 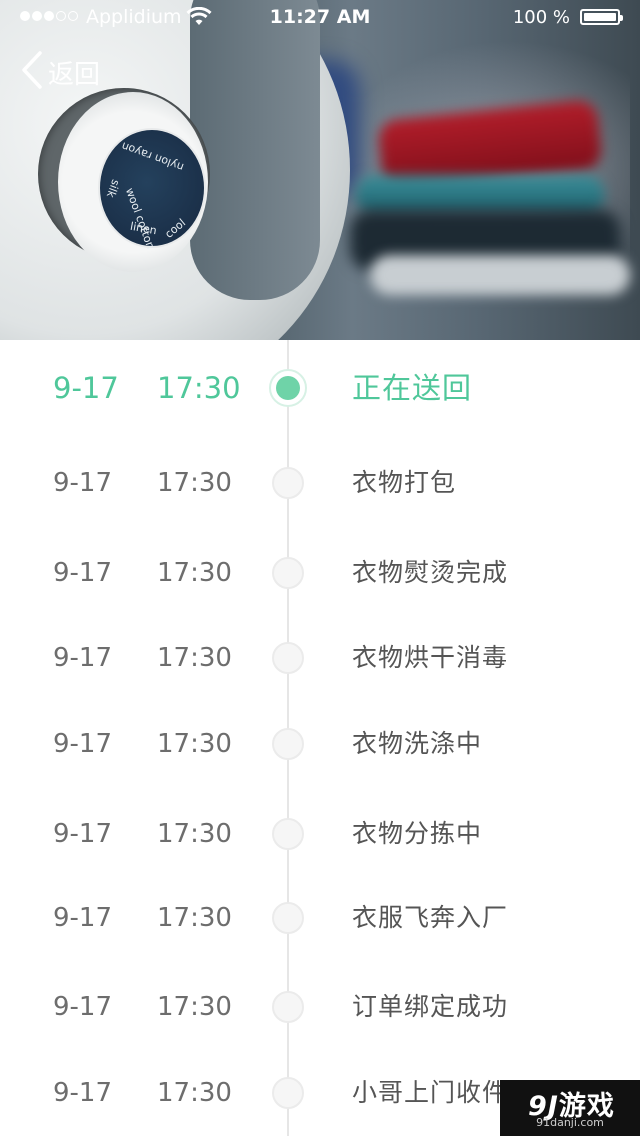 I want to click on timeline-row-current: 9-17 17:30 正在送回, so click(x=320, y=388).